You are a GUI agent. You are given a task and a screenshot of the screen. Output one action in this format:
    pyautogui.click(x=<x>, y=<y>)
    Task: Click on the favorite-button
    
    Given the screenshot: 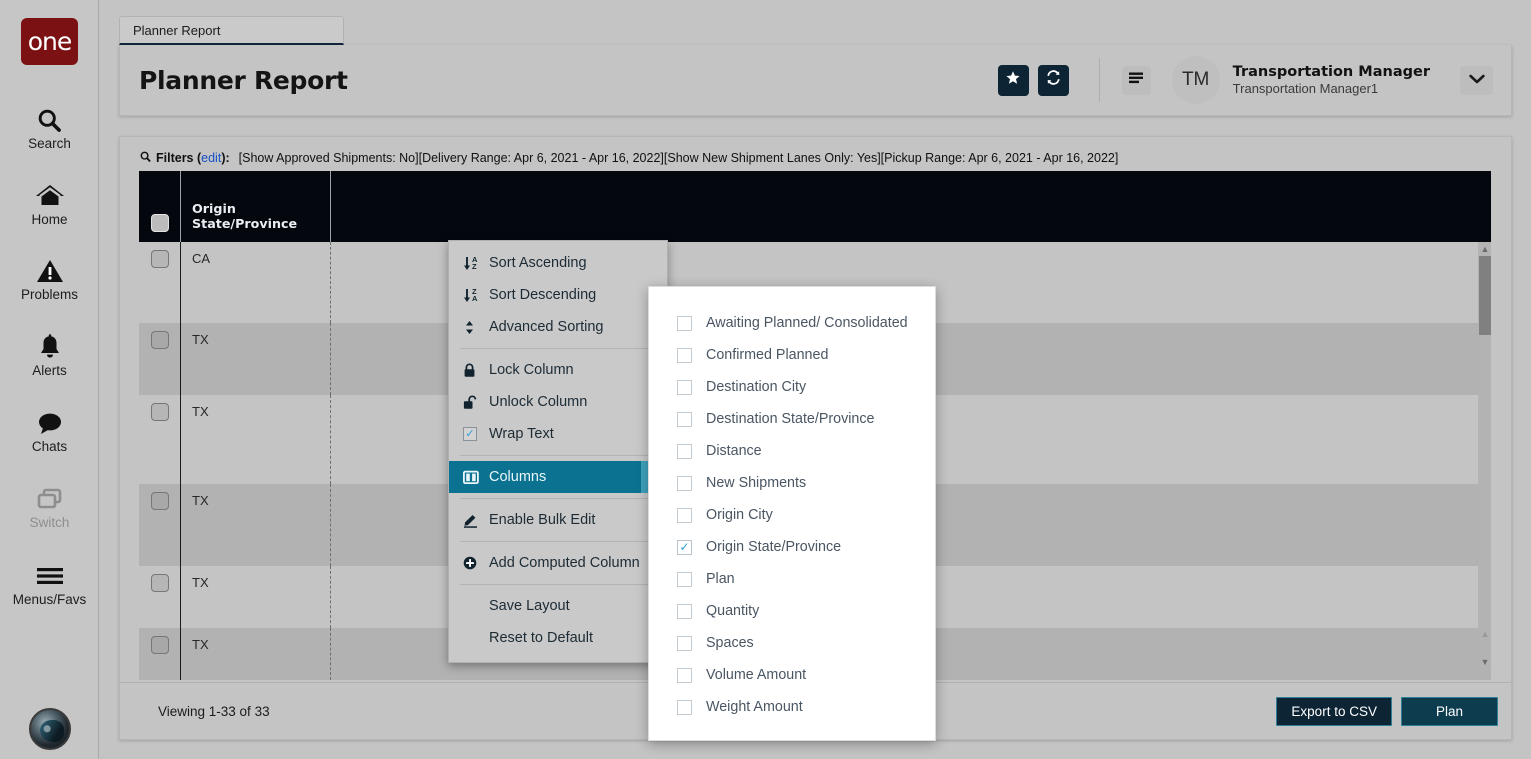 What is the action you would take?
    pyautogui.click(x=1013, y=80)
    